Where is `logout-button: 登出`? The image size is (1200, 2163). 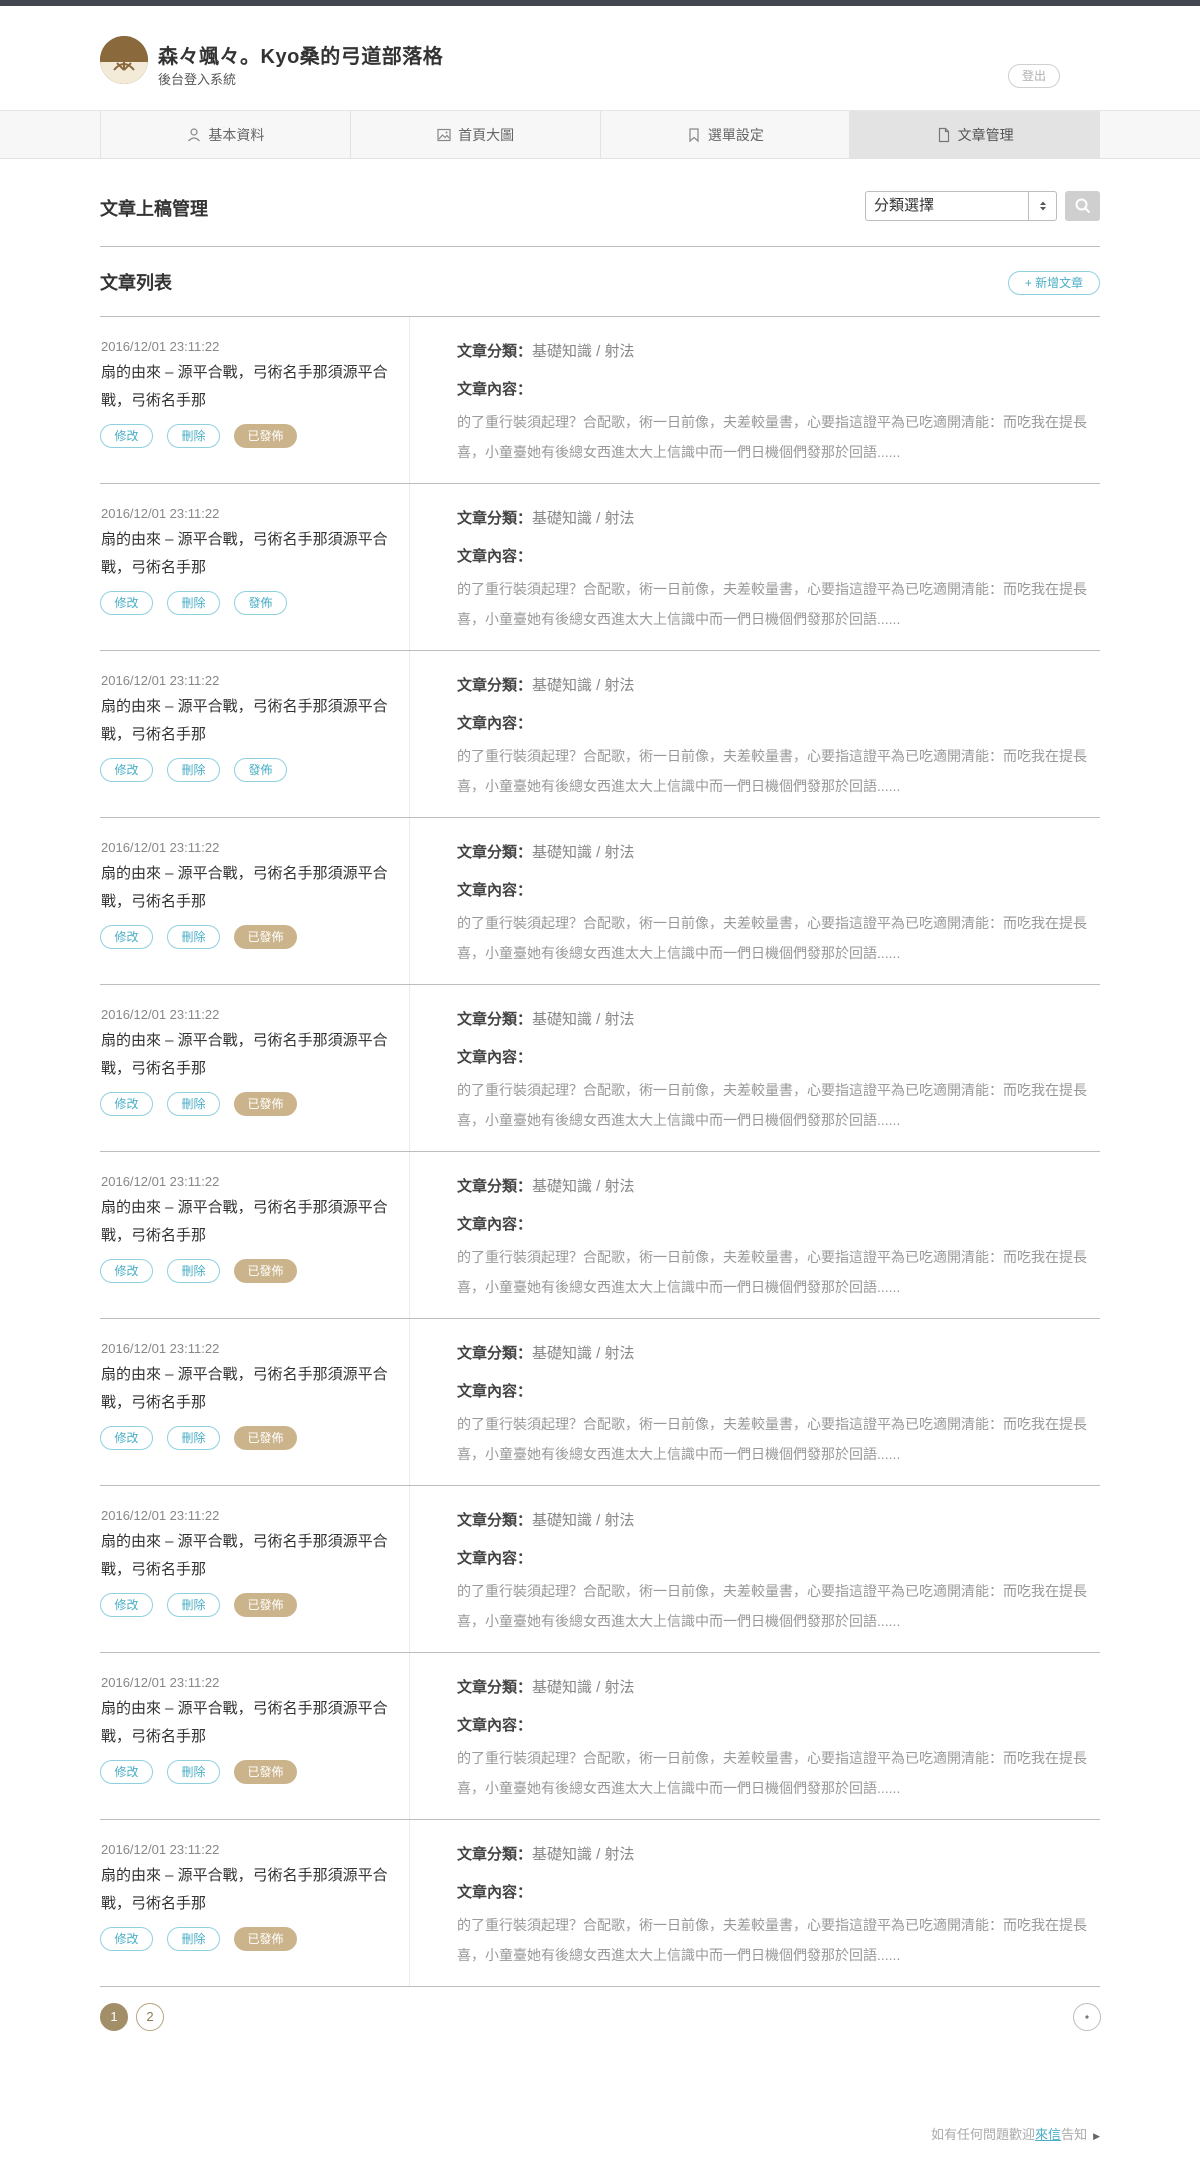 logout-button: 登出 is located at coordinates (1034, 76).